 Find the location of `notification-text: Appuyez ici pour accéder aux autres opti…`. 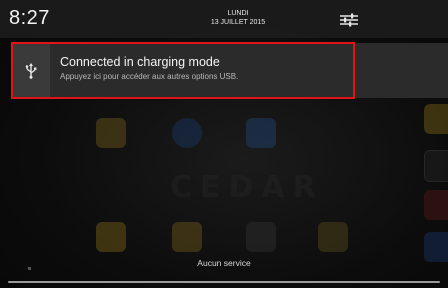

notification-text: Appuyez ici pour accéder aux autres opti… is located at coordinates (149, 76).